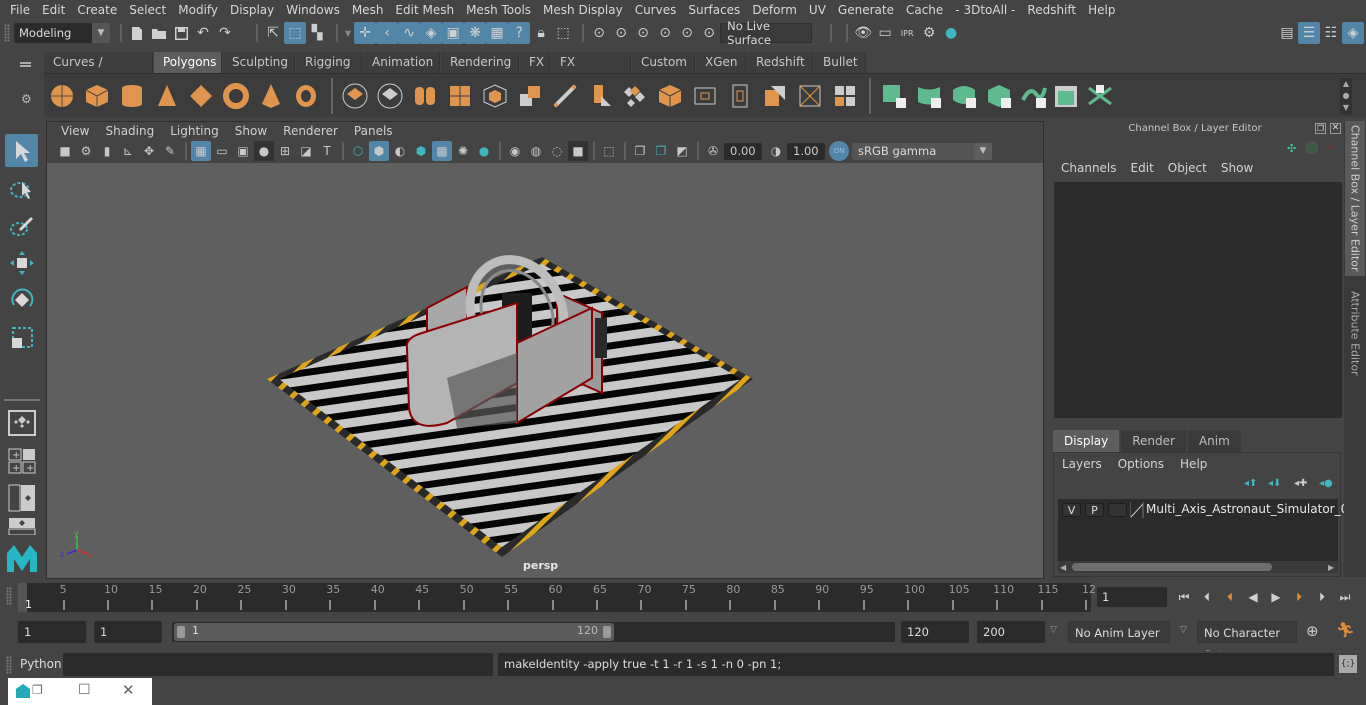 The image size is (1366, 705). What do you see at coordinates (463, 151) in the screenshot?
I see `use-all-lights-icon: ✺` at bounding box center [463, 151].